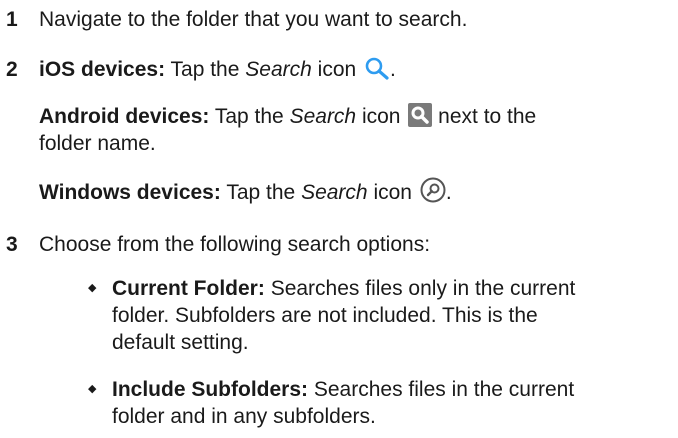 The height and width of the screenshot is (438, 678). I want to click on android-post: icon, so click(378, 116).